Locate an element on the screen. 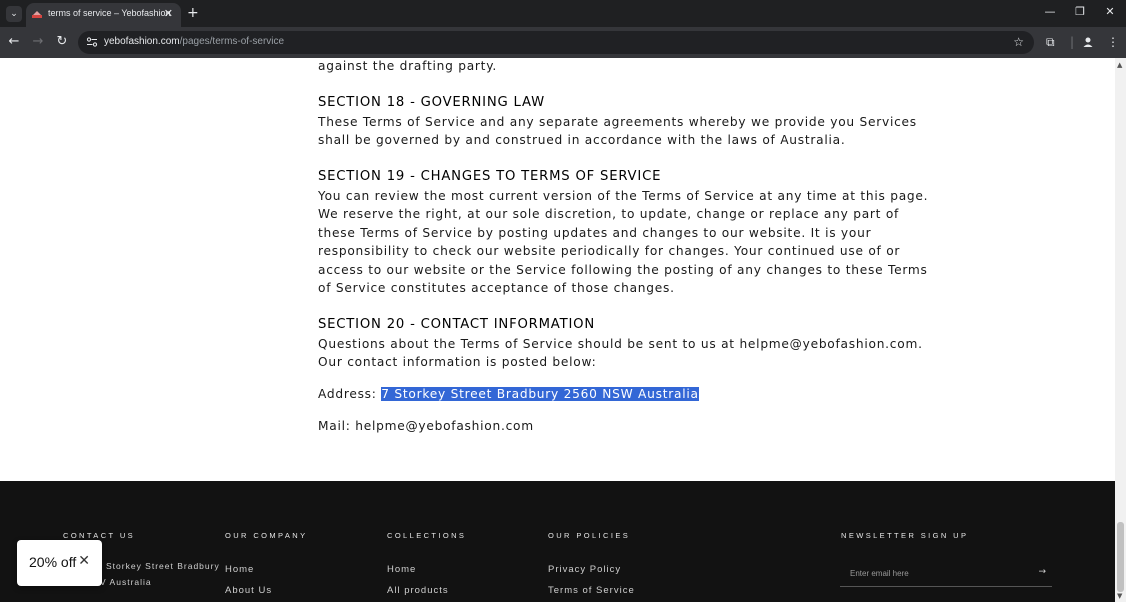 The height and width of the screenshot is (602, 1126). newsletter-email-placeholder: Enter email here is located at coordinates (879, 573).